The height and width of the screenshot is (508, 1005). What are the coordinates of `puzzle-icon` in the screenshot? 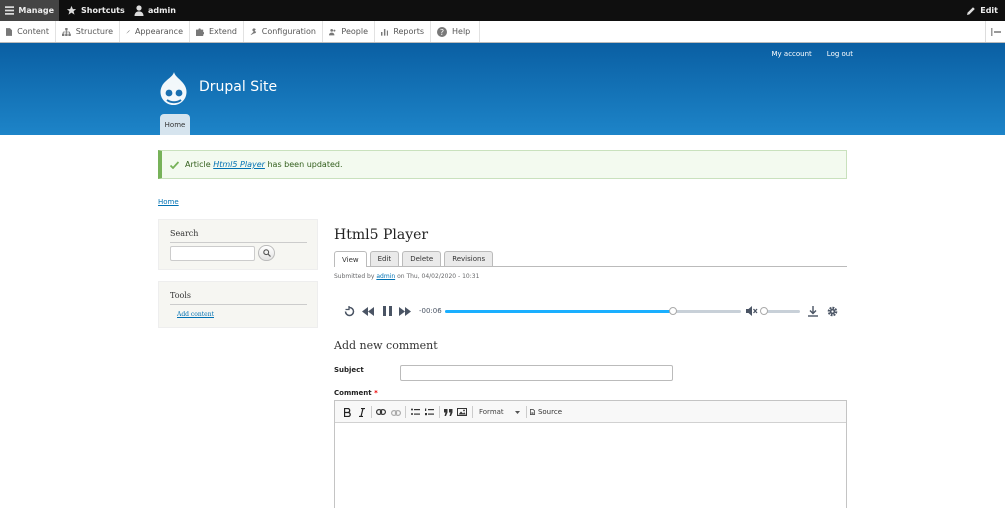 It's located at (200, 31).